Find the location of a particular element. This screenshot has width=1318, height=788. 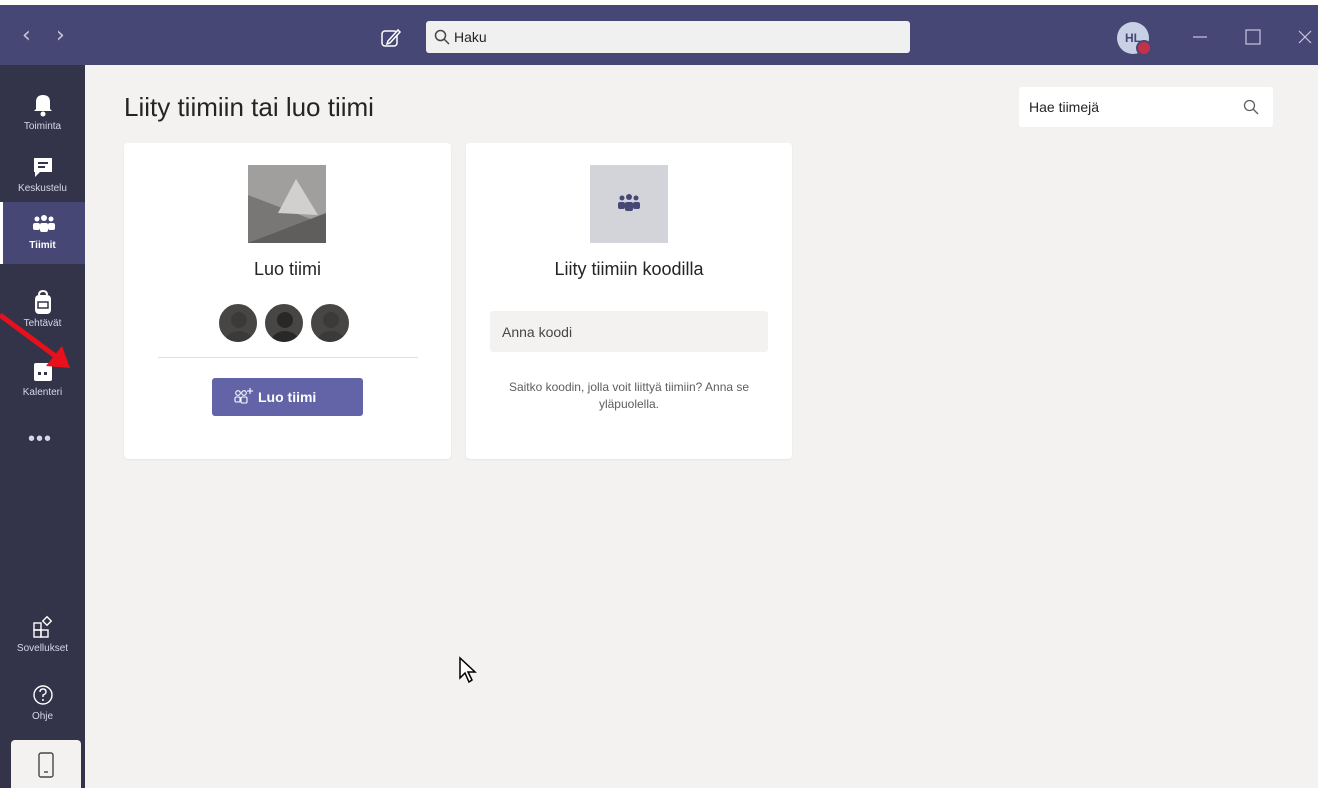

team-tile is located at coordinates (629, 204).